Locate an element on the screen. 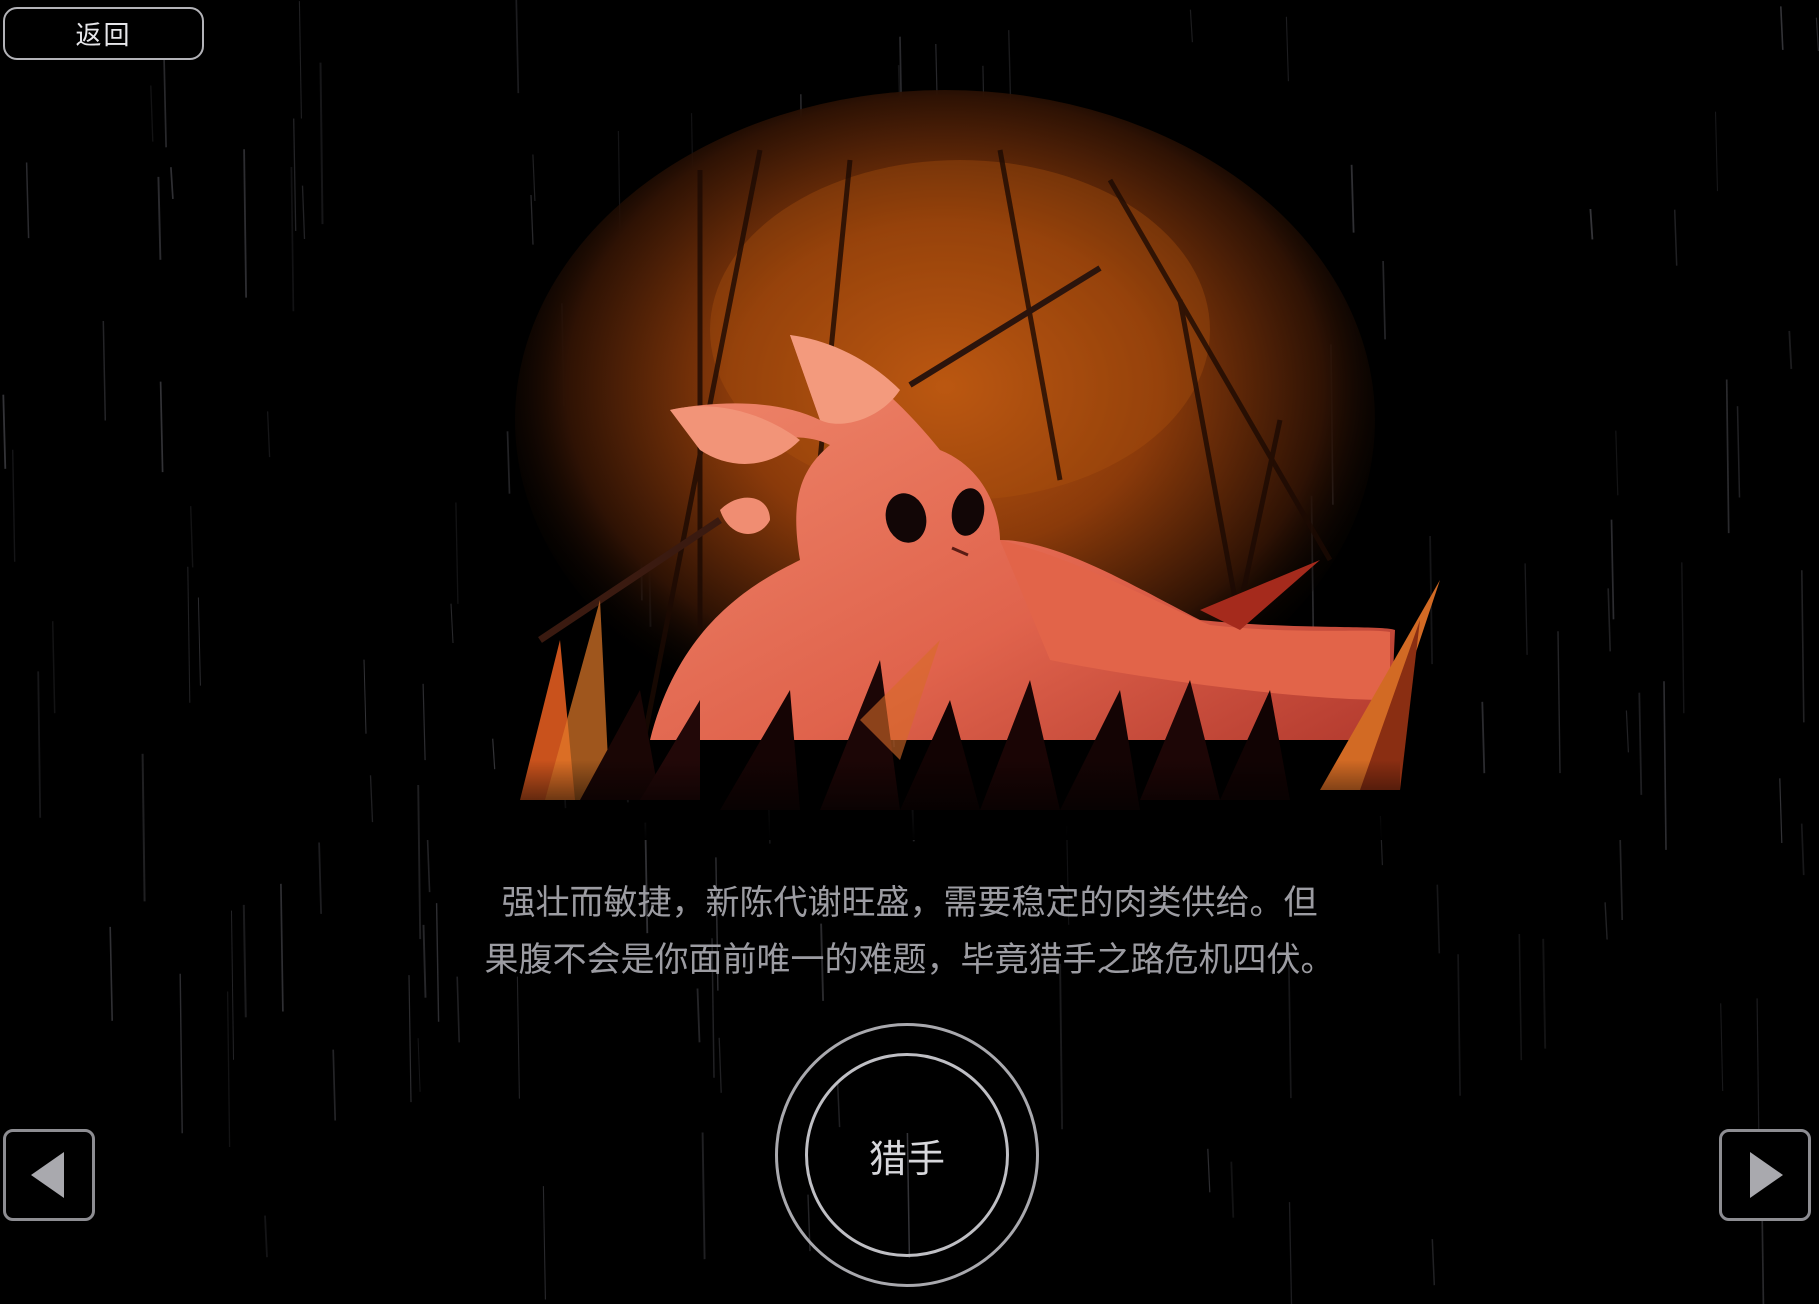 The width and height of the screenshot is (1819, 1304). triangle-right-icon is located at coordinates (1766, 1175).